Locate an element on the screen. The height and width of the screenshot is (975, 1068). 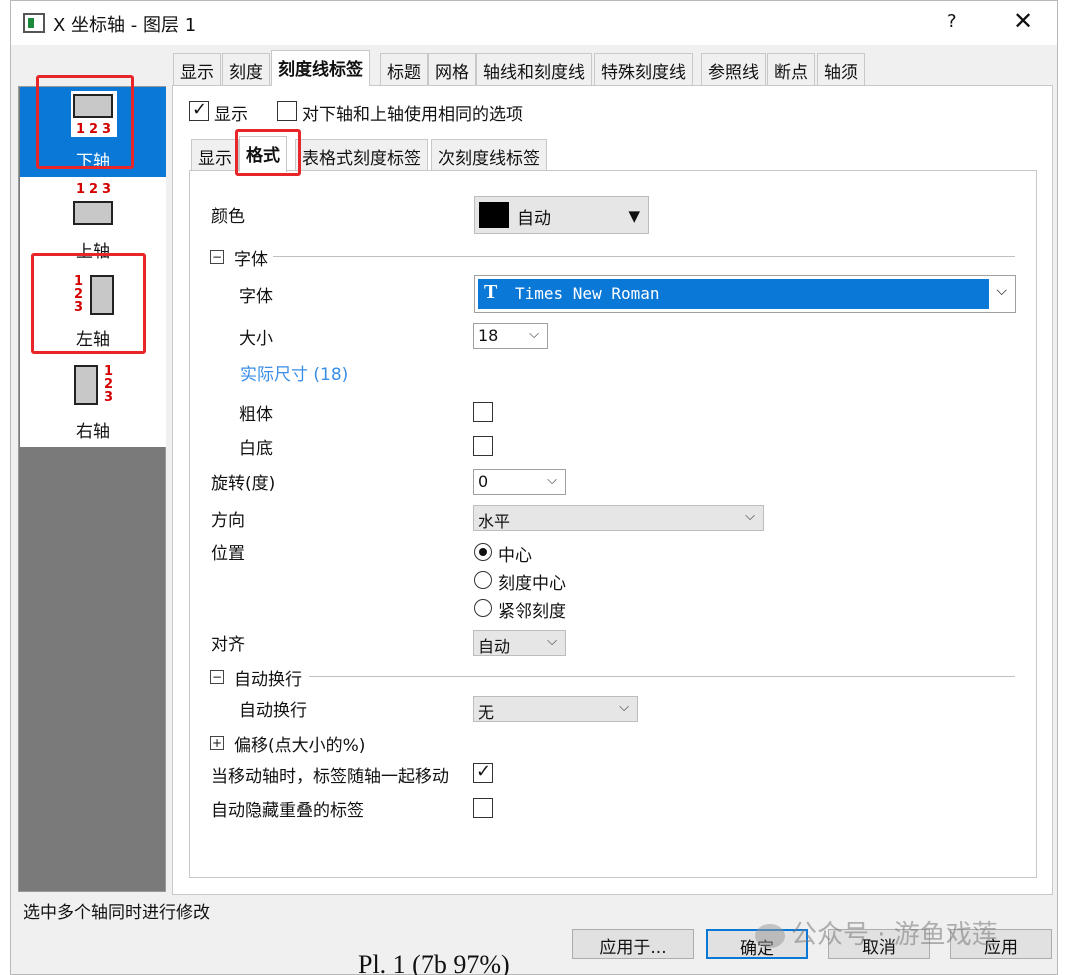
tab-reference-lines: 参照线 is located at coordinates (733, 69).